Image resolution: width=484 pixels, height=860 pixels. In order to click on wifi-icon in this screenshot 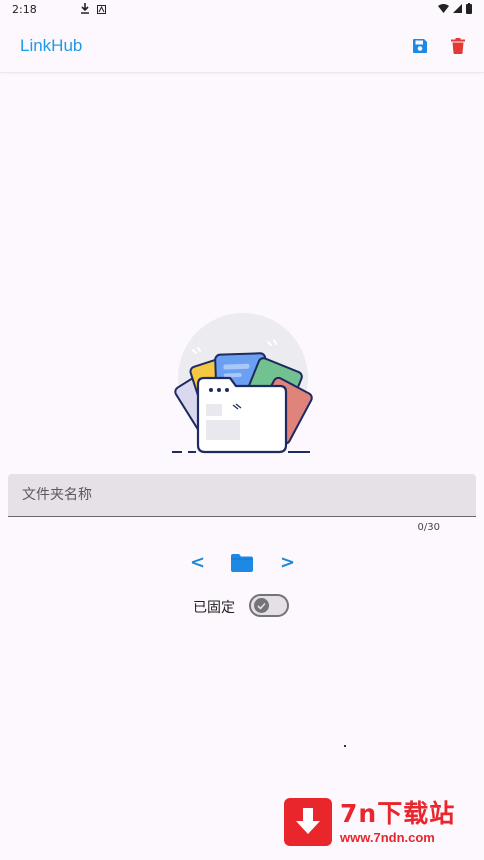, I will do `click(443, 8)`.